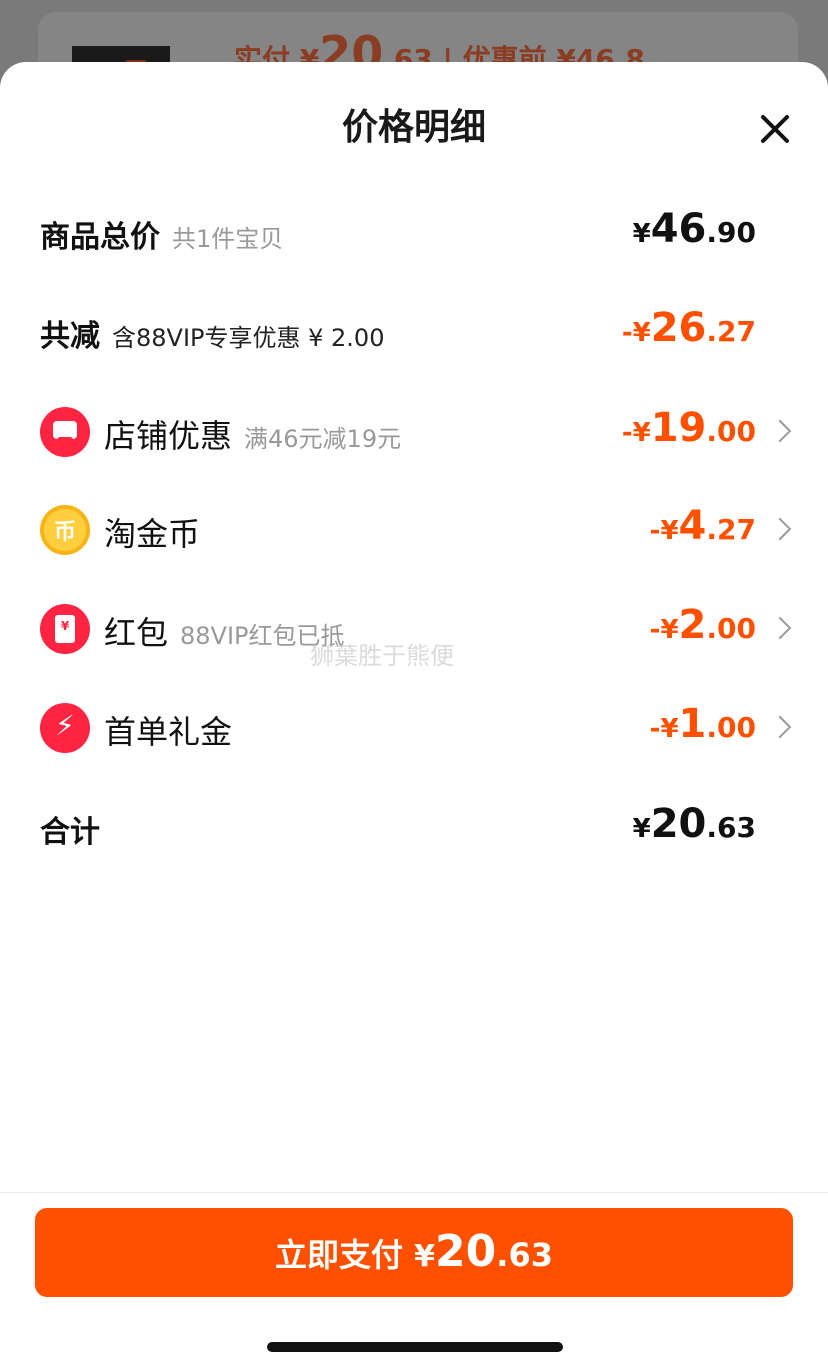 This screenshot has width=828, height=1369. I want to click on total-discount-amount: -¥26.27, so click(689, 328).